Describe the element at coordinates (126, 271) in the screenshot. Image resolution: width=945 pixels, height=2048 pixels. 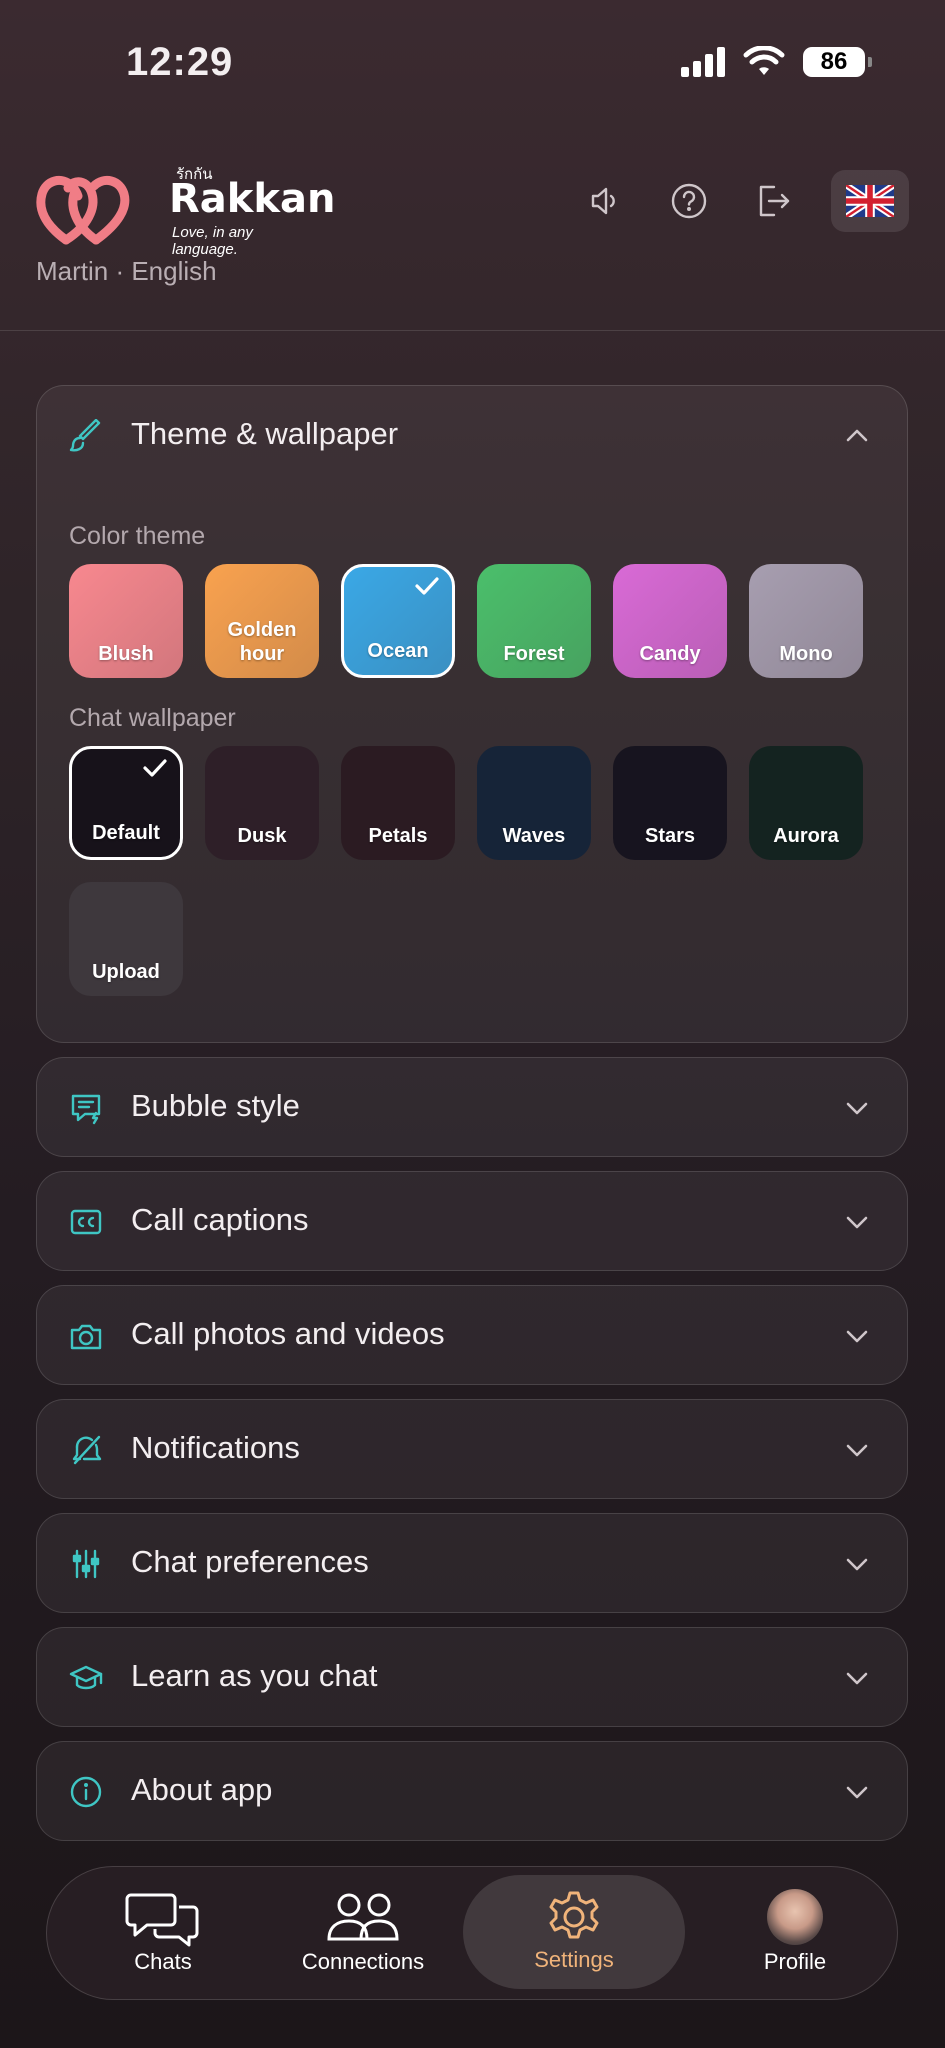
I see `user-language-line: Martin · English` at that location.